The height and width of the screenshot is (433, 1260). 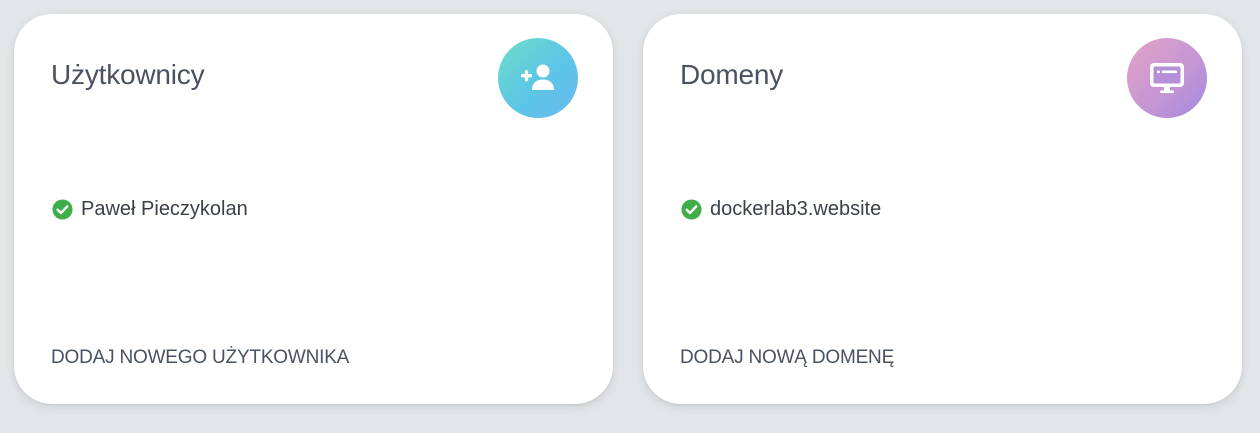 I want to click on list-item: Paweł Pieczykolan, so click(x=150, y=209).